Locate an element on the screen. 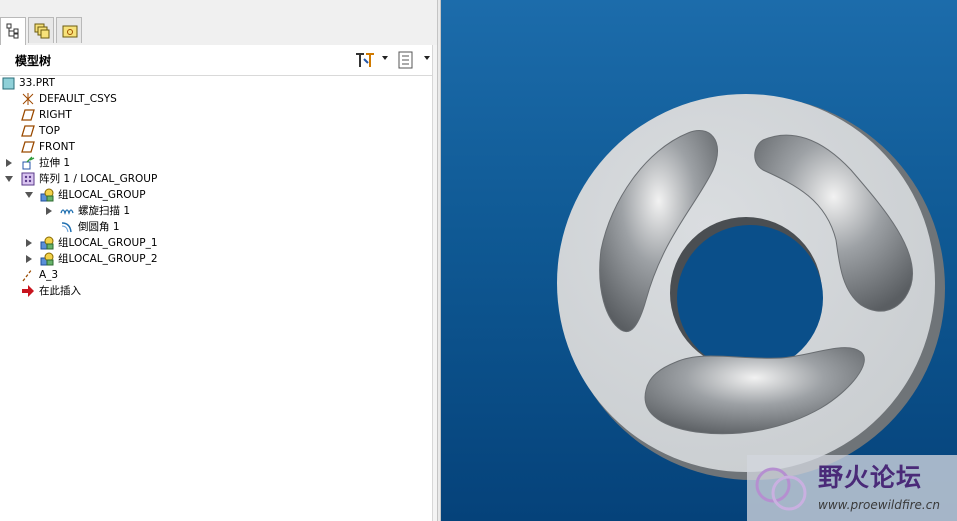 The width and height of the screenshot is (957, 521). tree-item-label: 组LOCAL_GROUP_2 is located at coordinates (108, 259).